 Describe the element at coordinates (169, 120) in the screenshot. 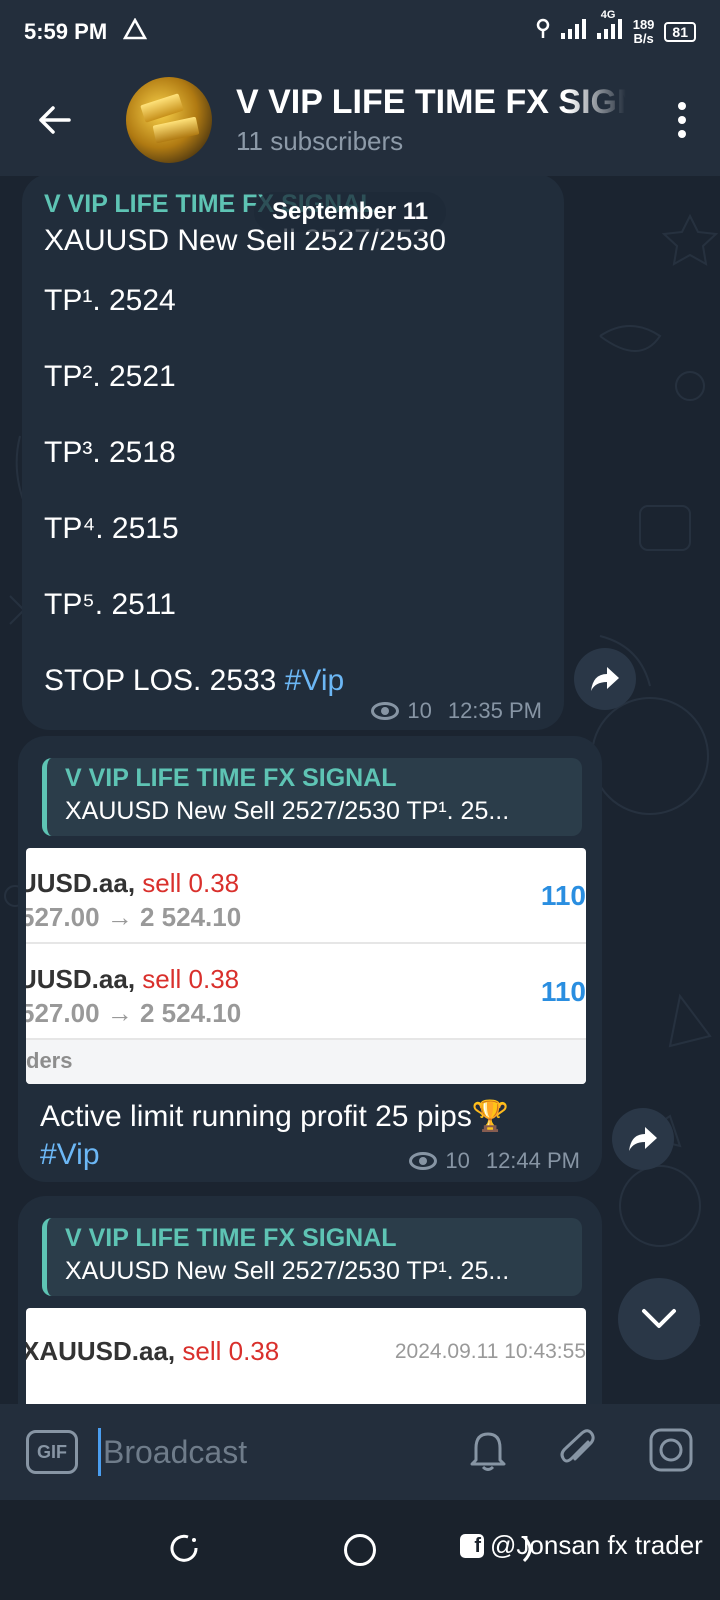

I see `channel-avatar` at that location.